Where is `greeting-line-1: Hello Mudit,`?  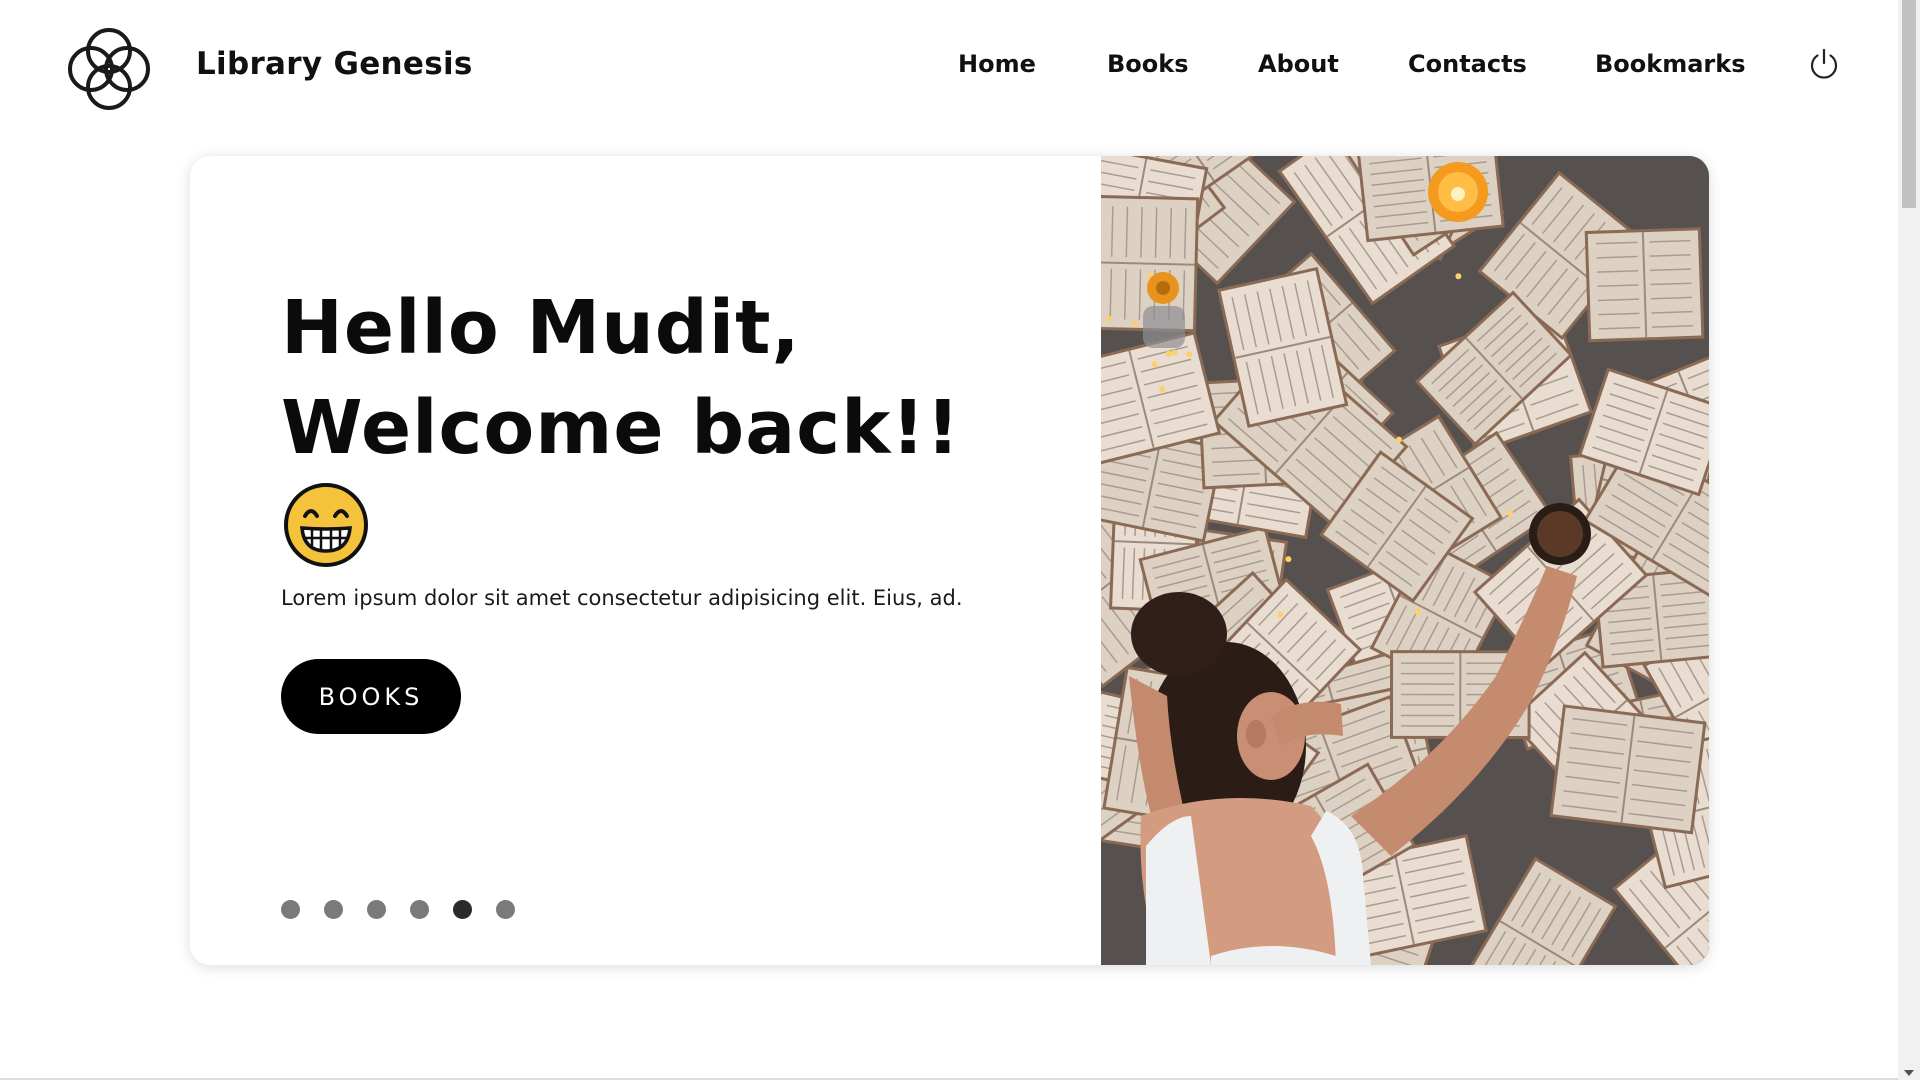 greeting-line-1: Hello Mudit, is located at coordinates (541, 328).